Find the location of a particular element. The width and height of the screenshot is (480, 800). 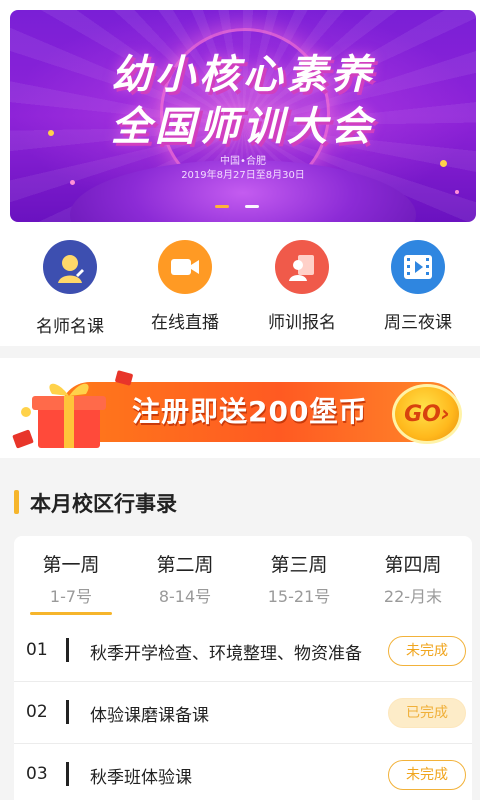

task-number: 02 is located at coordinates (37, 712).